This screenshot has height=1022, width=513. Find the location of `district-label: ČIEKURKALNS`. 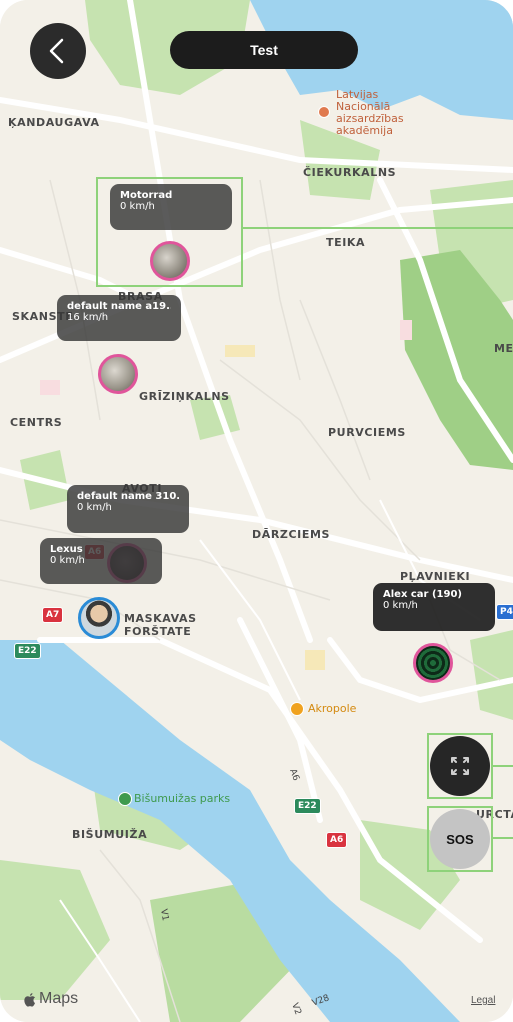

district-label: ČIEKURKALNS is located at coordinates (350, 172).